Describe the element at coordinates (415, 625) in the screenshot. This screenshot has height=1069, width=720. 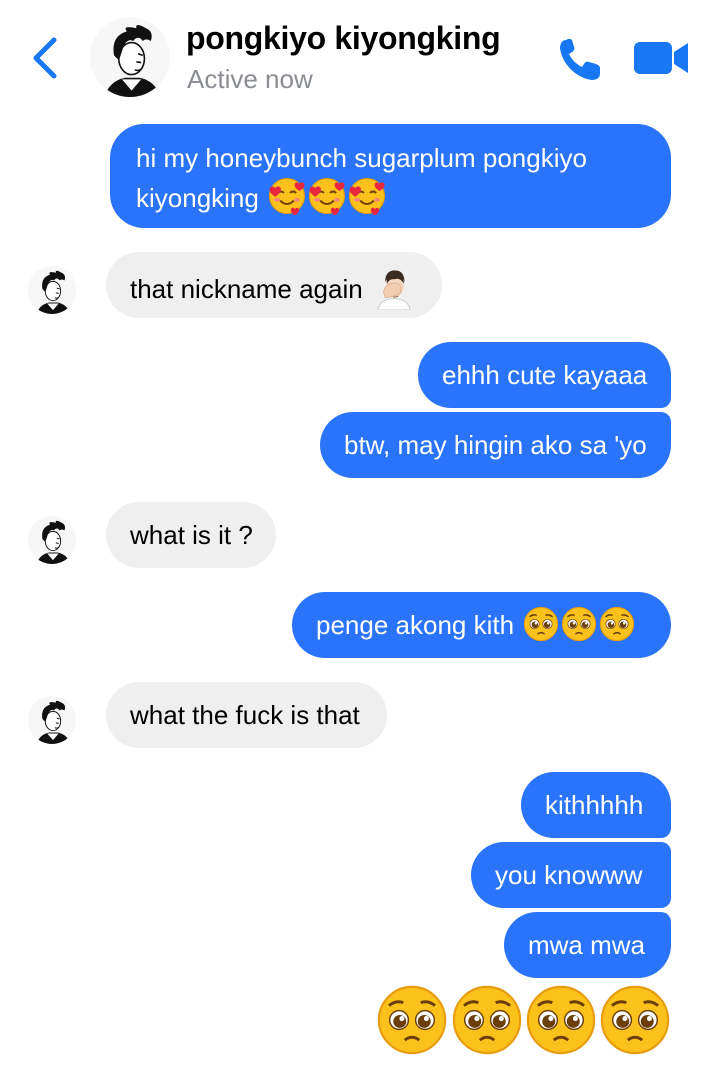
I see `message-text: penge akong kith` at that location.